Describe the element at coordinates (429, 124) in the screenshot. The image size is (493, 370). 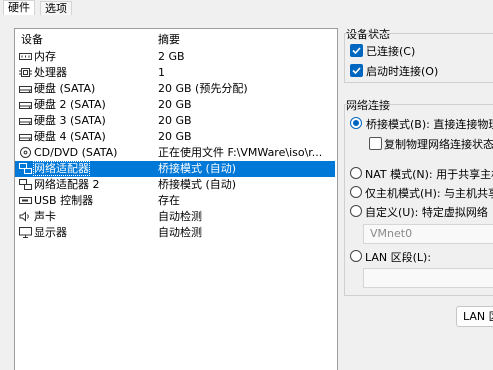
I see `bridged-label: 桥接模式(B): 直接连接物理` at that location.